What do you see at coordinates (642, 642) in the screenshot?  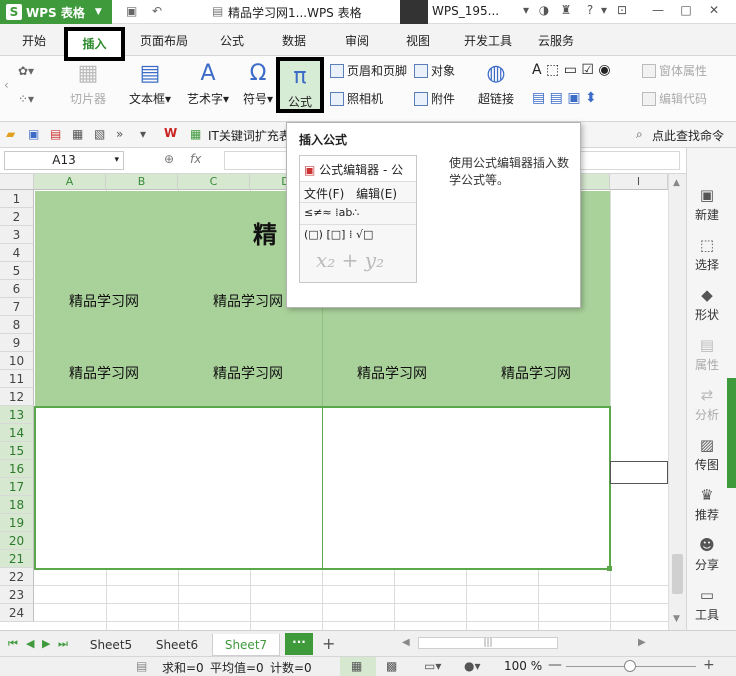 I see `scroll-right-icon: ▶` at bounding box center [642, 642].